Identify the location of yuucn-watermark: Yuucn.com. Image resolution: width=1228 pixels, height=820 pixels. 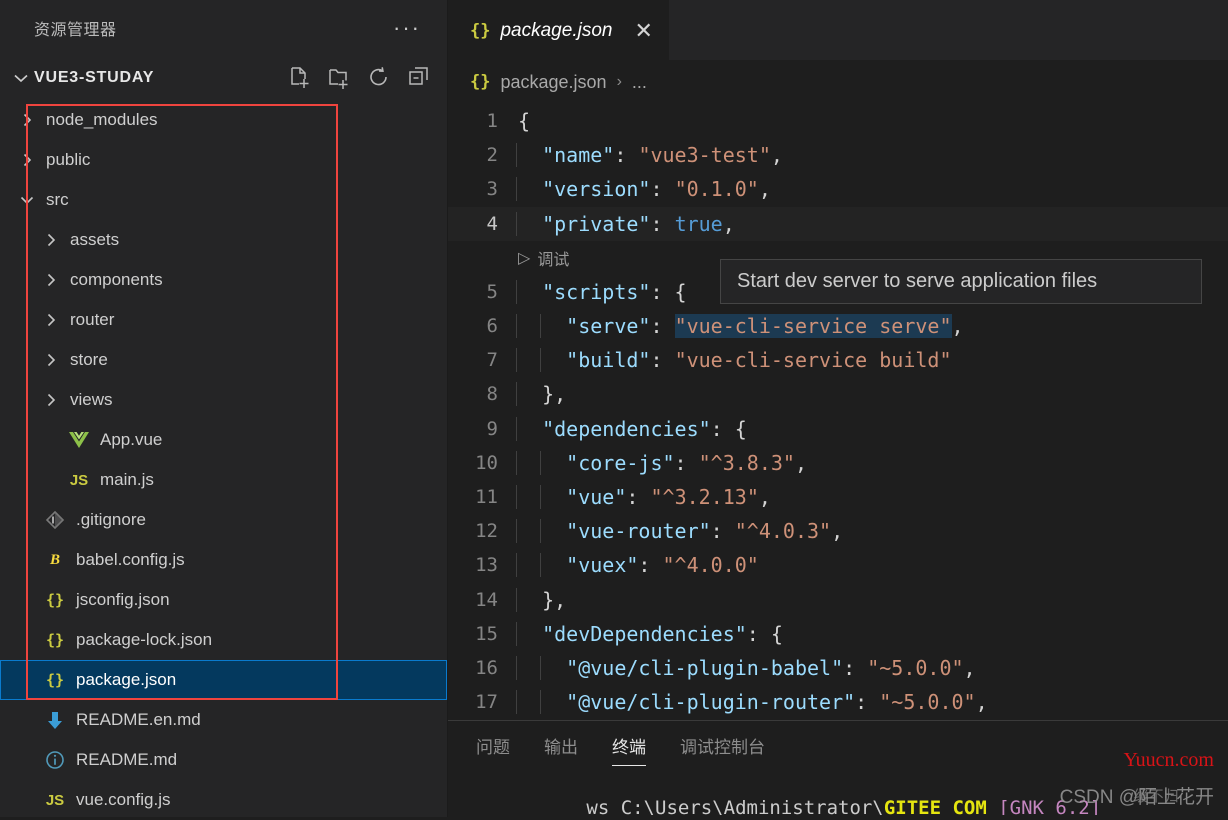
(1168, 760).